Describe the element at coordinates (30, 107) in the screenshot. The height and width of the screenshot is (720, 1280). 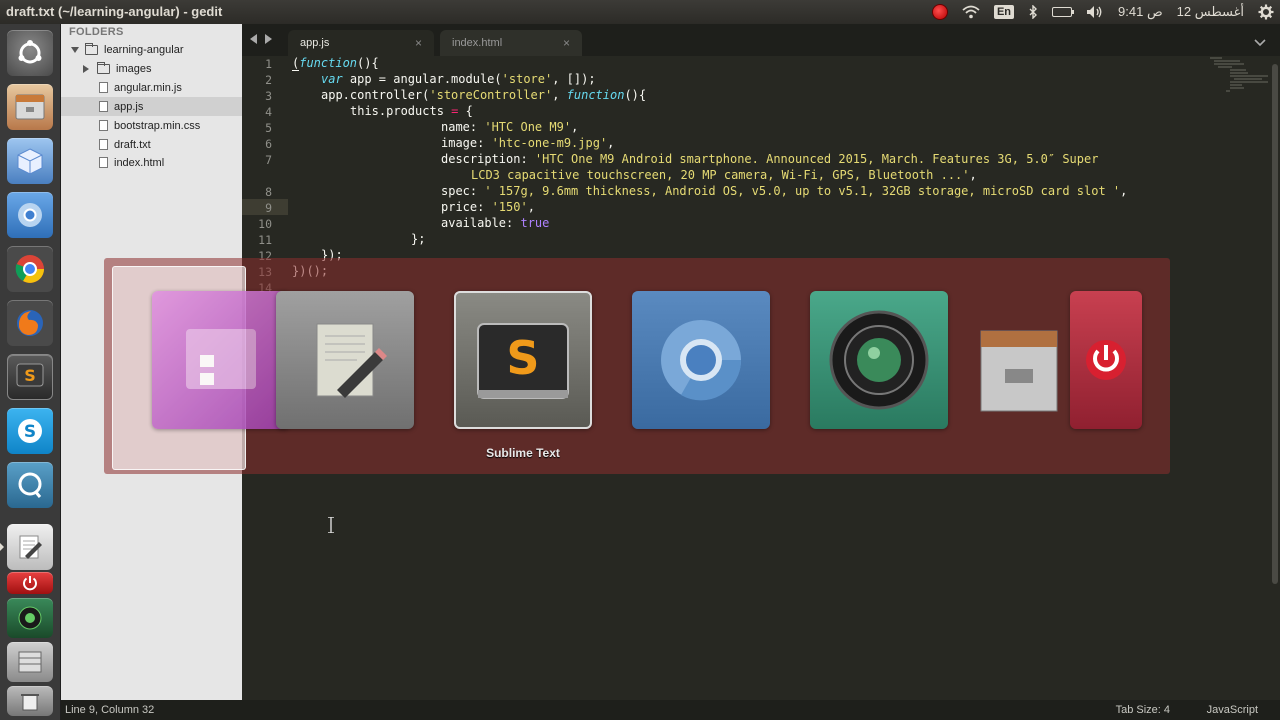
I see `files-launcher-icon` at that location.